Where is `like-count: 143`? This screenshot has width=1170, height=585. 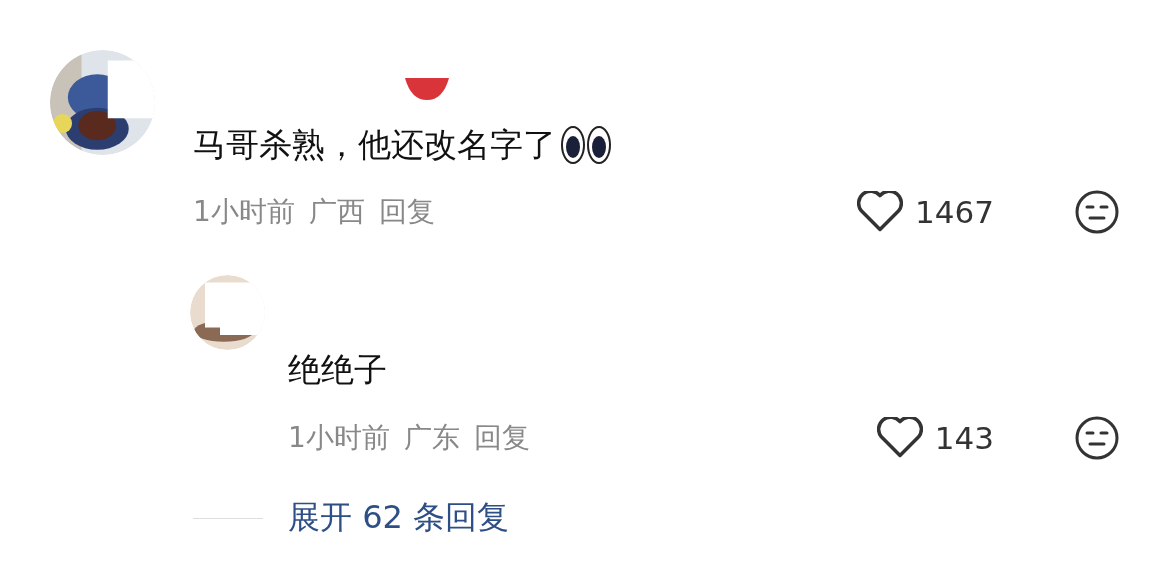
like-count: 143 is located at coordinates (964, 438).